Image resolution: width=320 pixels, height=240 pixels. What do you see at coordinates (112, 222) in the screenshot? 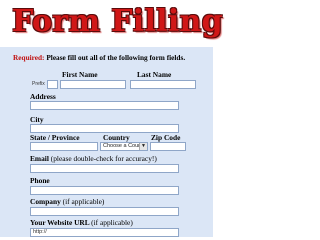
I see `website-hint: (if applicable)` at bounding box center [112, 222].